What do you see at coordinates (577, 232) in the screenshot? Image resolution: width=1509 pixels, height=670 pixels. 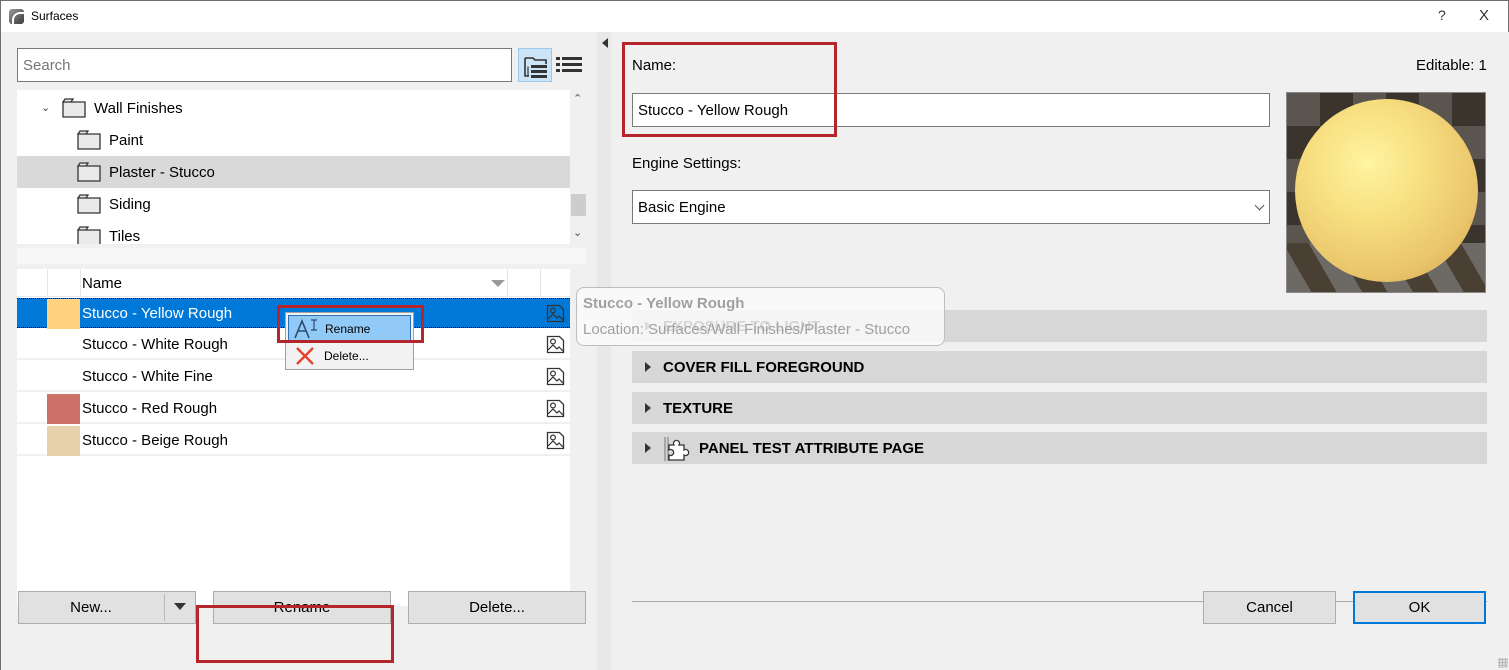 I see `scroll-down-icon: ⌄` at bounding box center [577, 232].